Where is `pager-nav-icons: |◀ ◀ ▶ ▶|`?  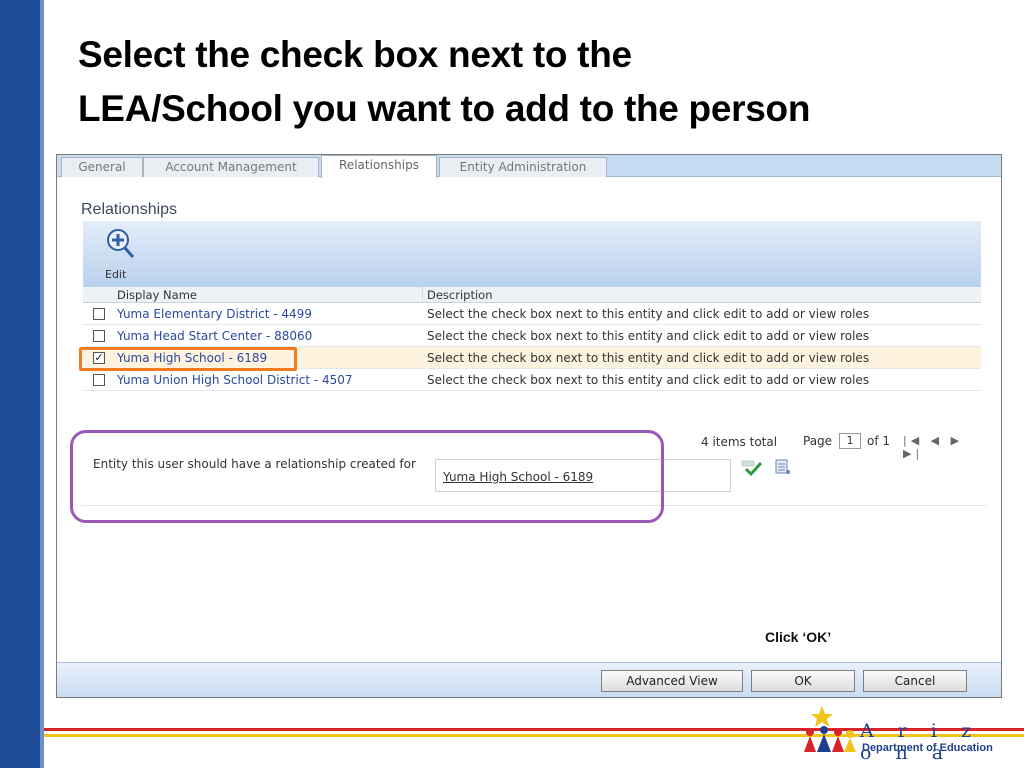 pager-nav-icons: |◀ ◀ ▶ ▶| is located at coordinates (942, 447).